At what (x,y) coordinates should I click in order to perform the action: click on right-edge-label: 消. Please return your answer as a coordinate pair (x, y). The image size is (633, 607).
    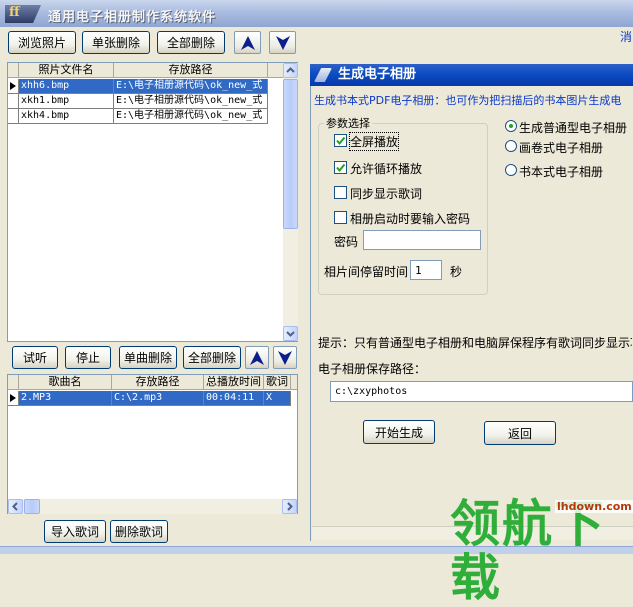
    Looking at the image, I should click on (626, 37).